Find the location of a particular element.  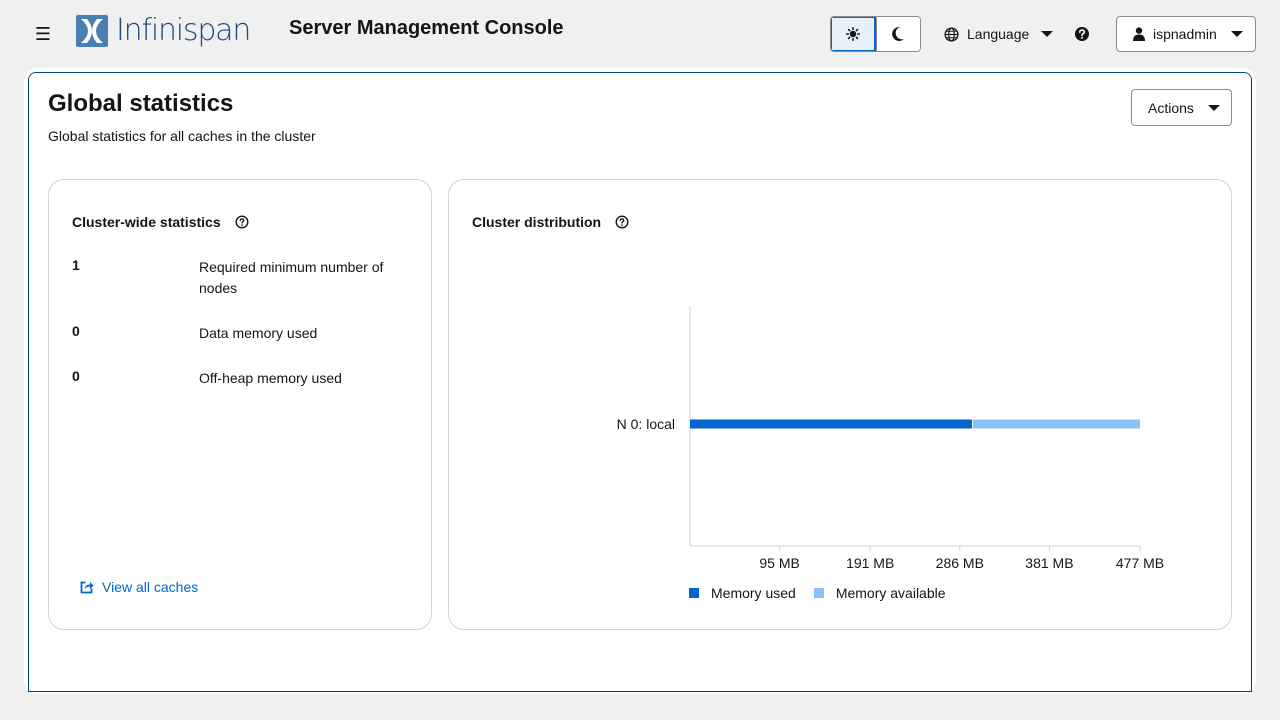

hamburger-menu-icon: ☰ is located at coordinates (43, 34).